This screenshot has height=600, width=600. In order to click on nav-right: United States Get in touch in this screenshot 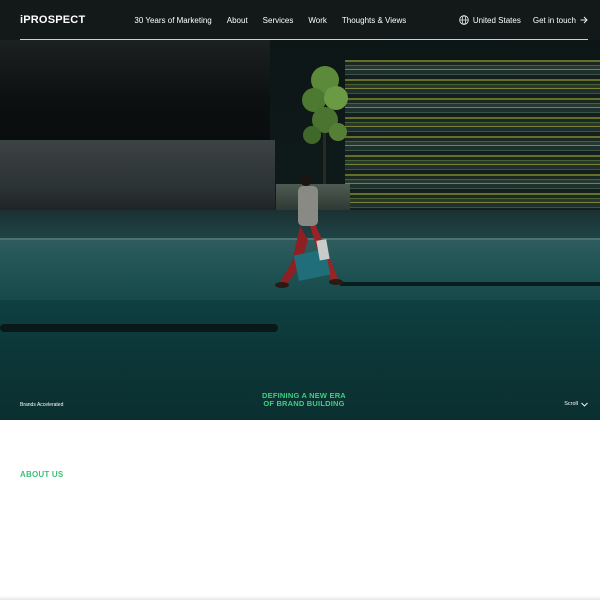, I will do `click(523, 20)`.